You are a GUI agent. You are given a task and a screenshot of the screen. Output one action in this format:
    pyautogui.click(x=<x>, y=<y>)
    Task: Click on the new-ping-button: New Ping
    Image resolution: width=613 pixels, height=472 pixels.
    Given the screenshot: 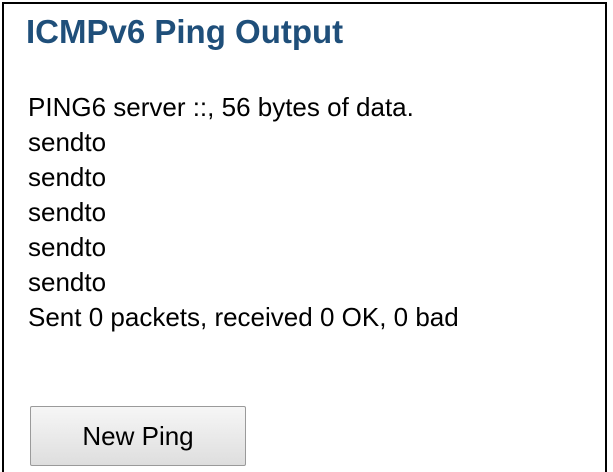 What is the action you would take?
    pyautogui.click(x=138, y=436)
    